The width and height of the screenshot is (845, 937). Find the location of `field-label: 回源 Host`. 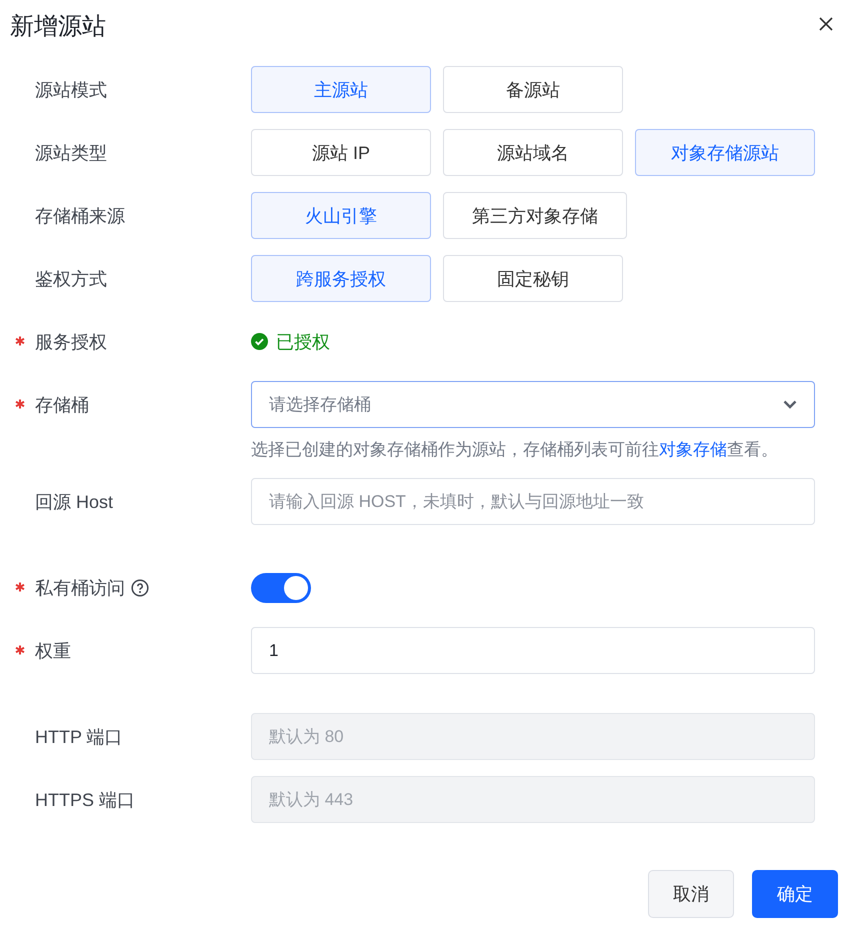

field-label: 回源 Host is located at coordinates (74, 502).